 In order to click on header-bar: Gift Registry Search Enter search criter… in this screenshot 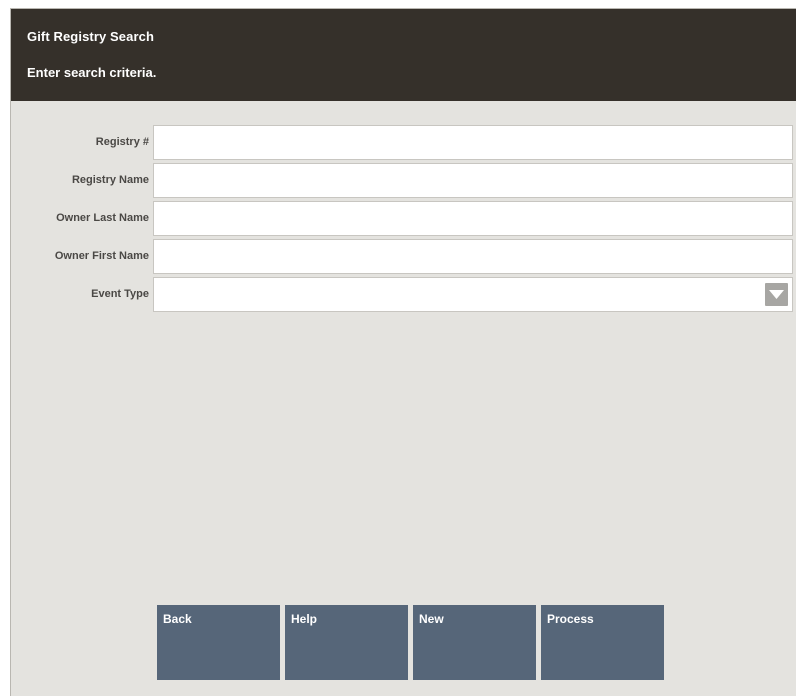, I will do `click(403, 55)`.